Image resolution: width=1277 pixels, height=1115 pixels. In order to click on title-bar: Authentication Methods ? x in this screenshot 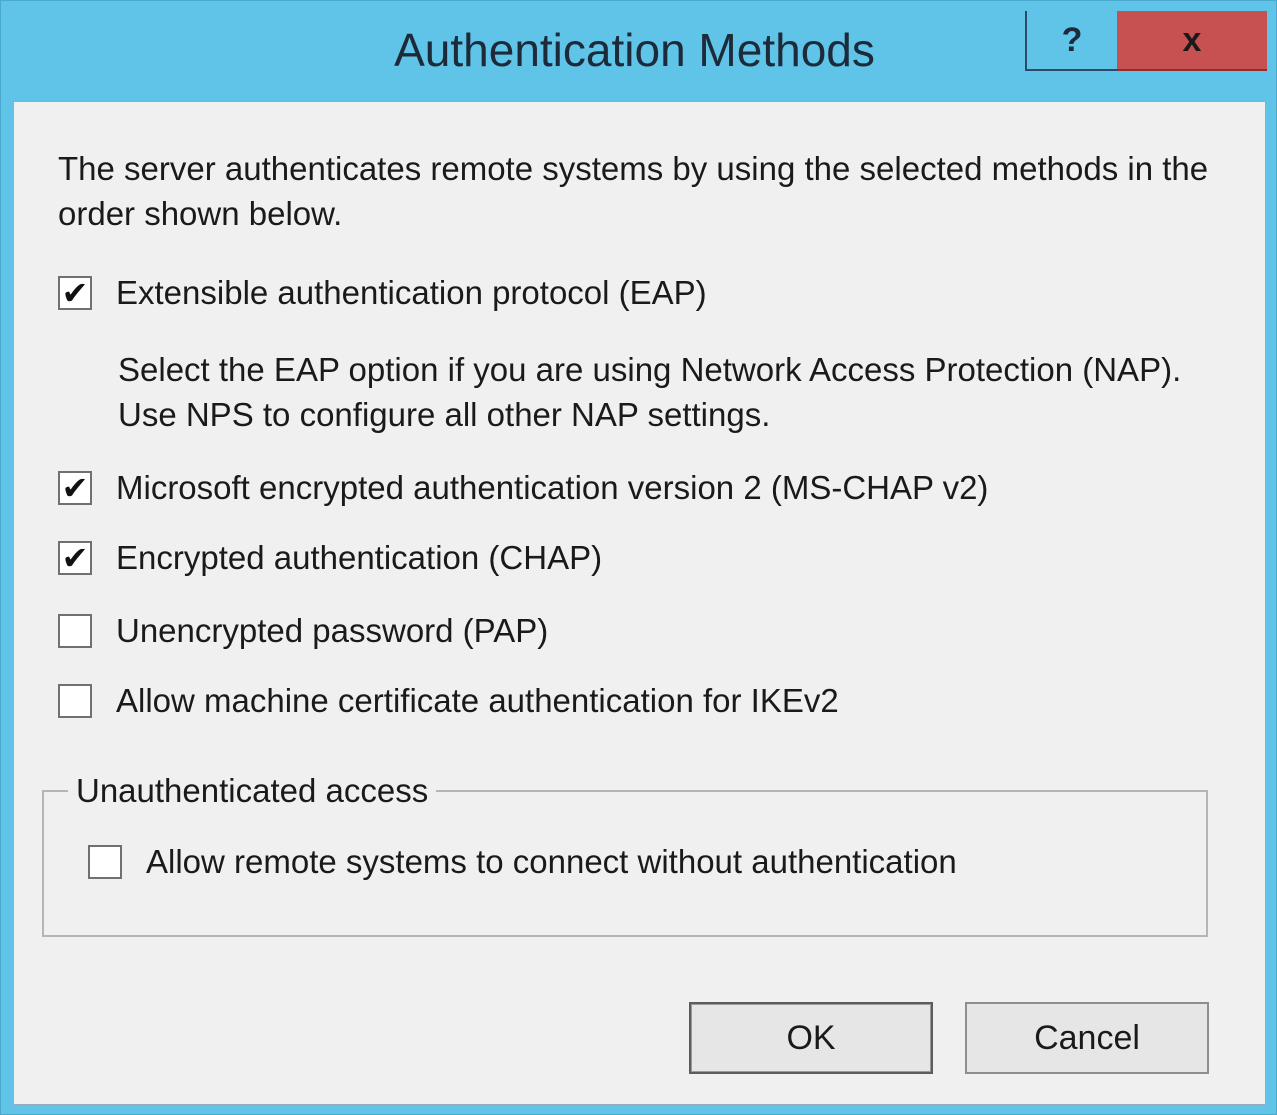, I will do `click(639, 51)`.